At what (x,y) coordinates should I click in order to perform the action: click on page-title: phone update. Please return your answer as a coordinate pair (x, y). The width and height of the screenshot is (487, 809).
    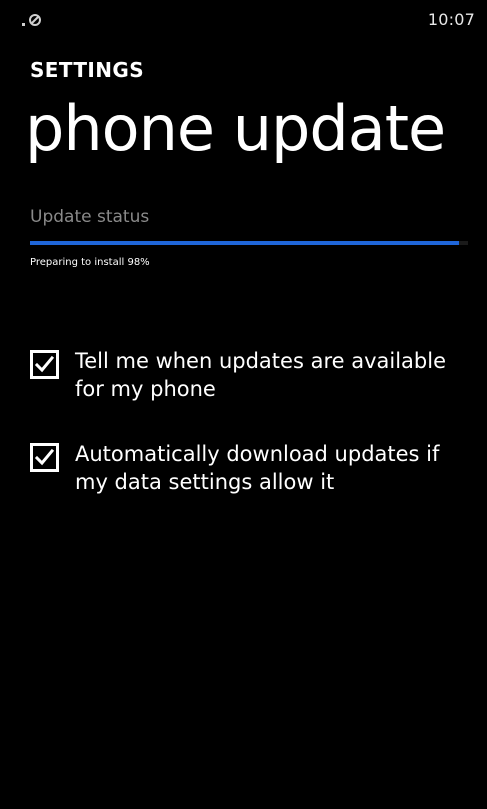
    Looking at the image, I should click on (235, 128).